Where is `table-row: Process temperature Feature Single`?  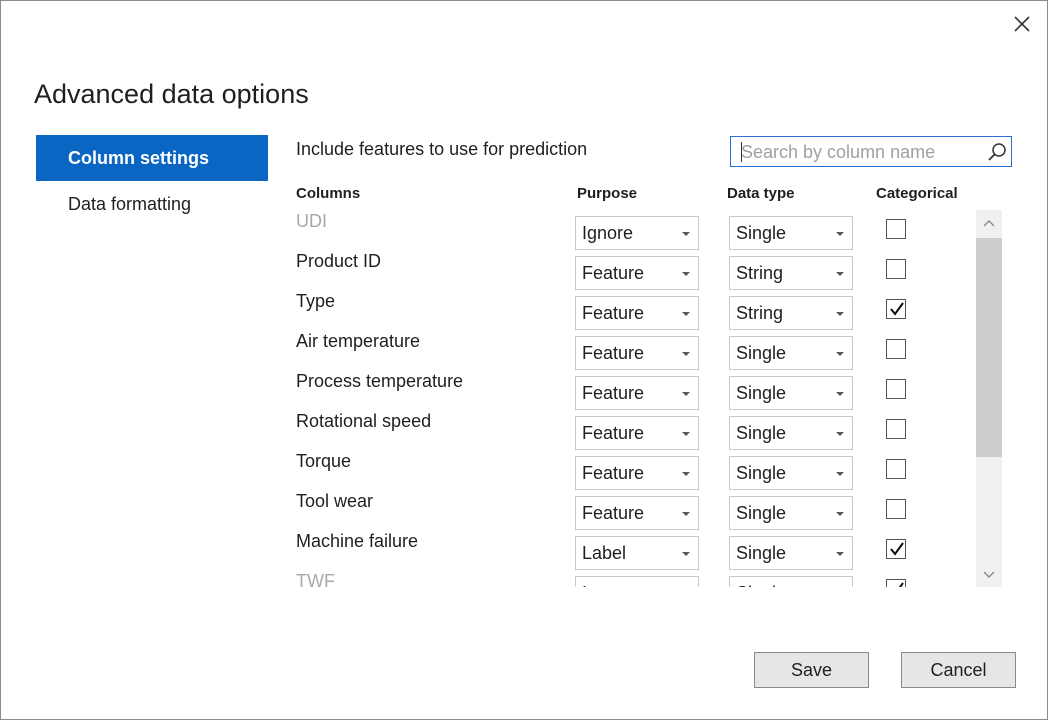 table-row: Process temperature Feature Single is located at coordinates (626, 389).